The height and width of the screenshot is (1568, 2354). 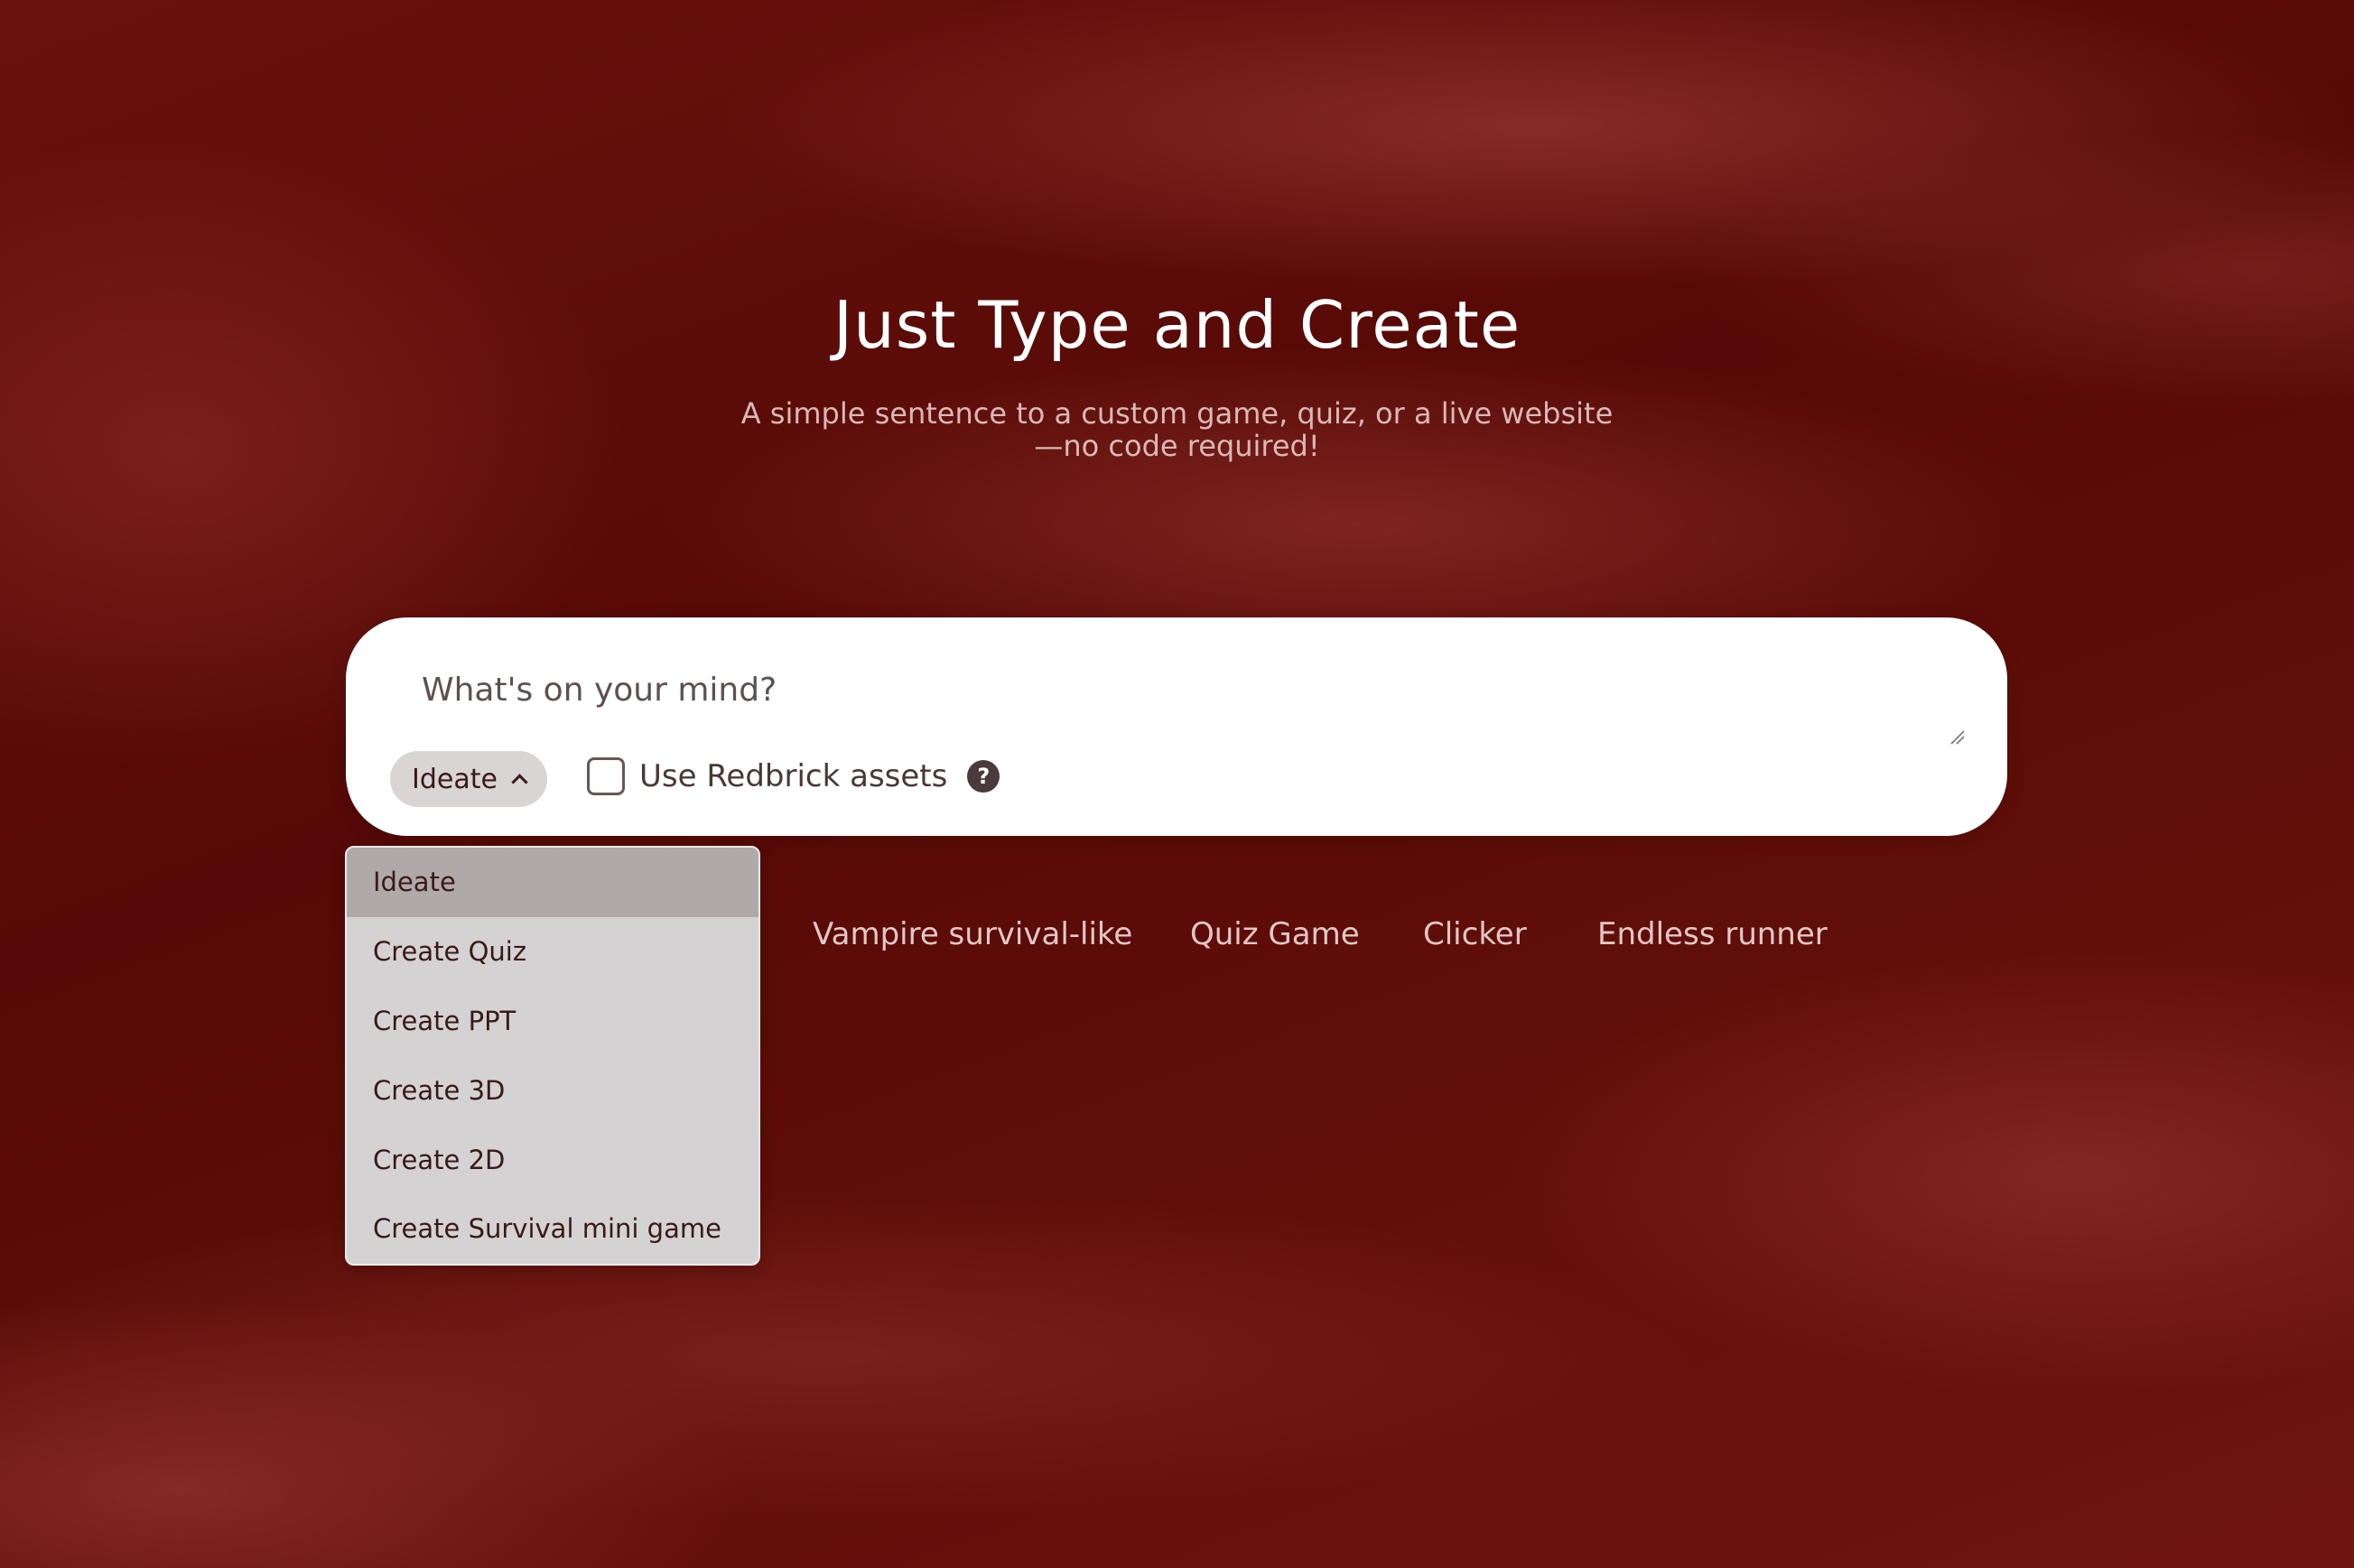 What do you see at coordinates (1475, 934) in the screenshot?
I see `suggestion-clicker: Clicker` at bounding box center [1475, 934].